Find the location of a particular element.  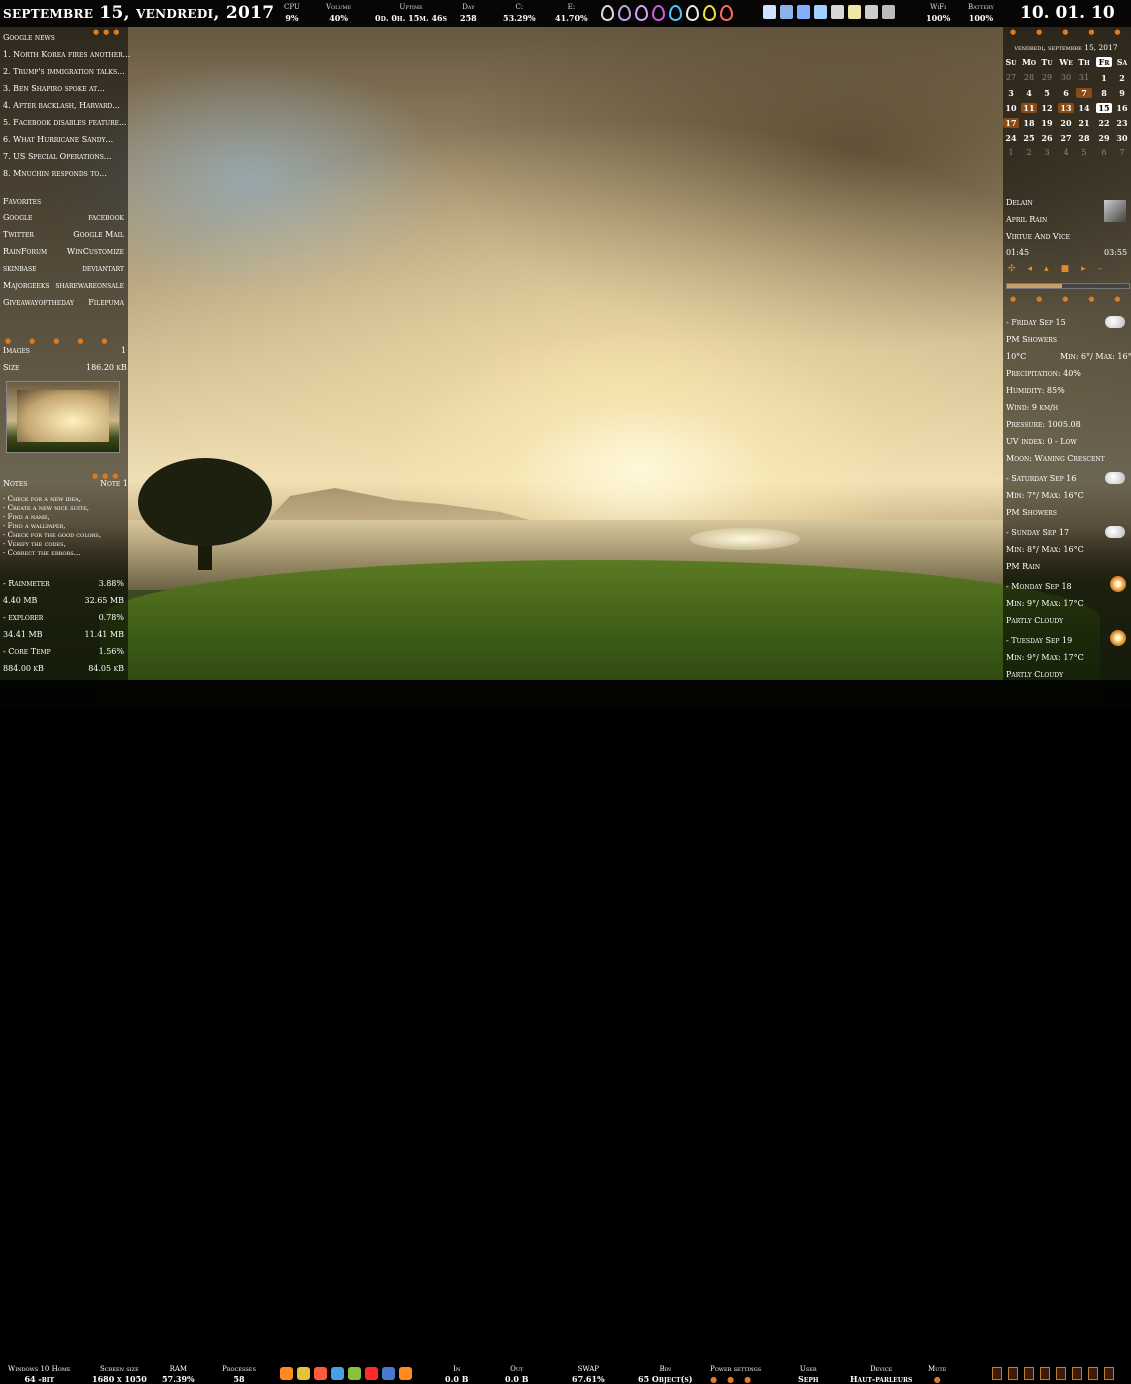

settings-icon is located at coordinates (405, 1373).